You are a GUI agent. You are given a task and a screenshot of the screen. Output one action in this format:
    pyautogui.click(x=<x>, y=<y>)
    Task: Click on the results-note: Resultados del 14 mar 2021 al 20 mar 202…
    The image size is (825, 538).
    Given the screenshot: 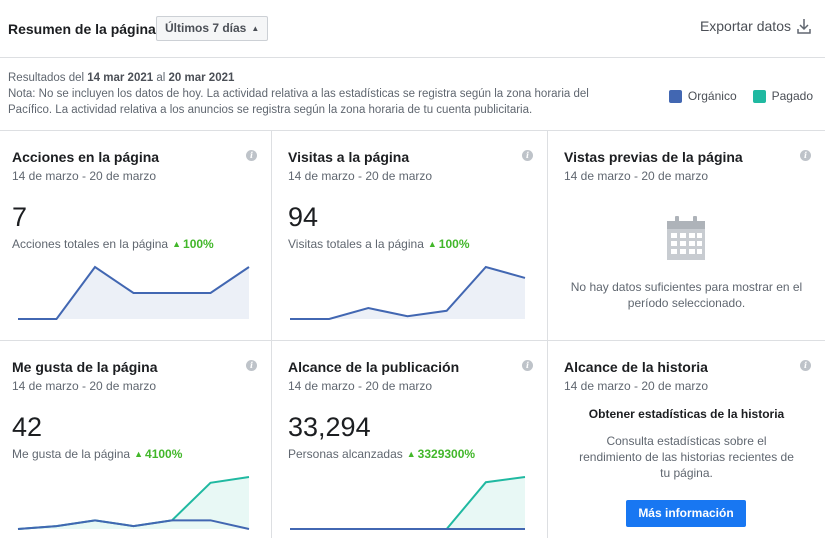 What is the action you would take?
    pyautogui.click(x=318, y=94)
    